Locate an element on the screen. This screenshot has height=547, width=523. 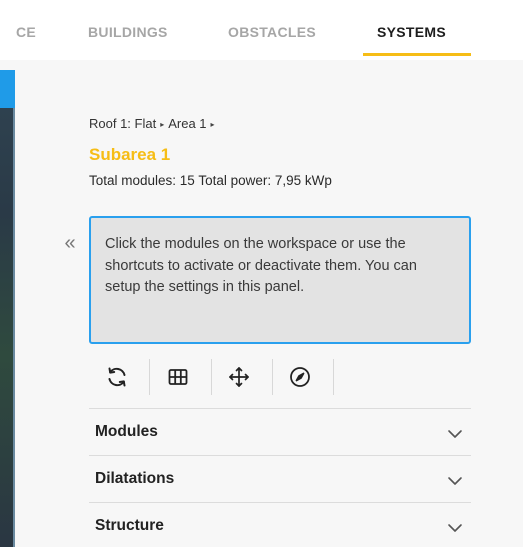
tab-systems: SYSTEMS is located at coordinates (411, 34).